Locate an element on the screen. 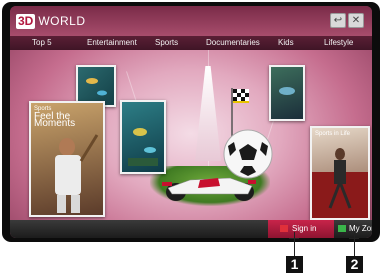 Image resolution: width=384 pixels, height=277 pixels. back-icon: ↩ is located at coordinates (338, 20).